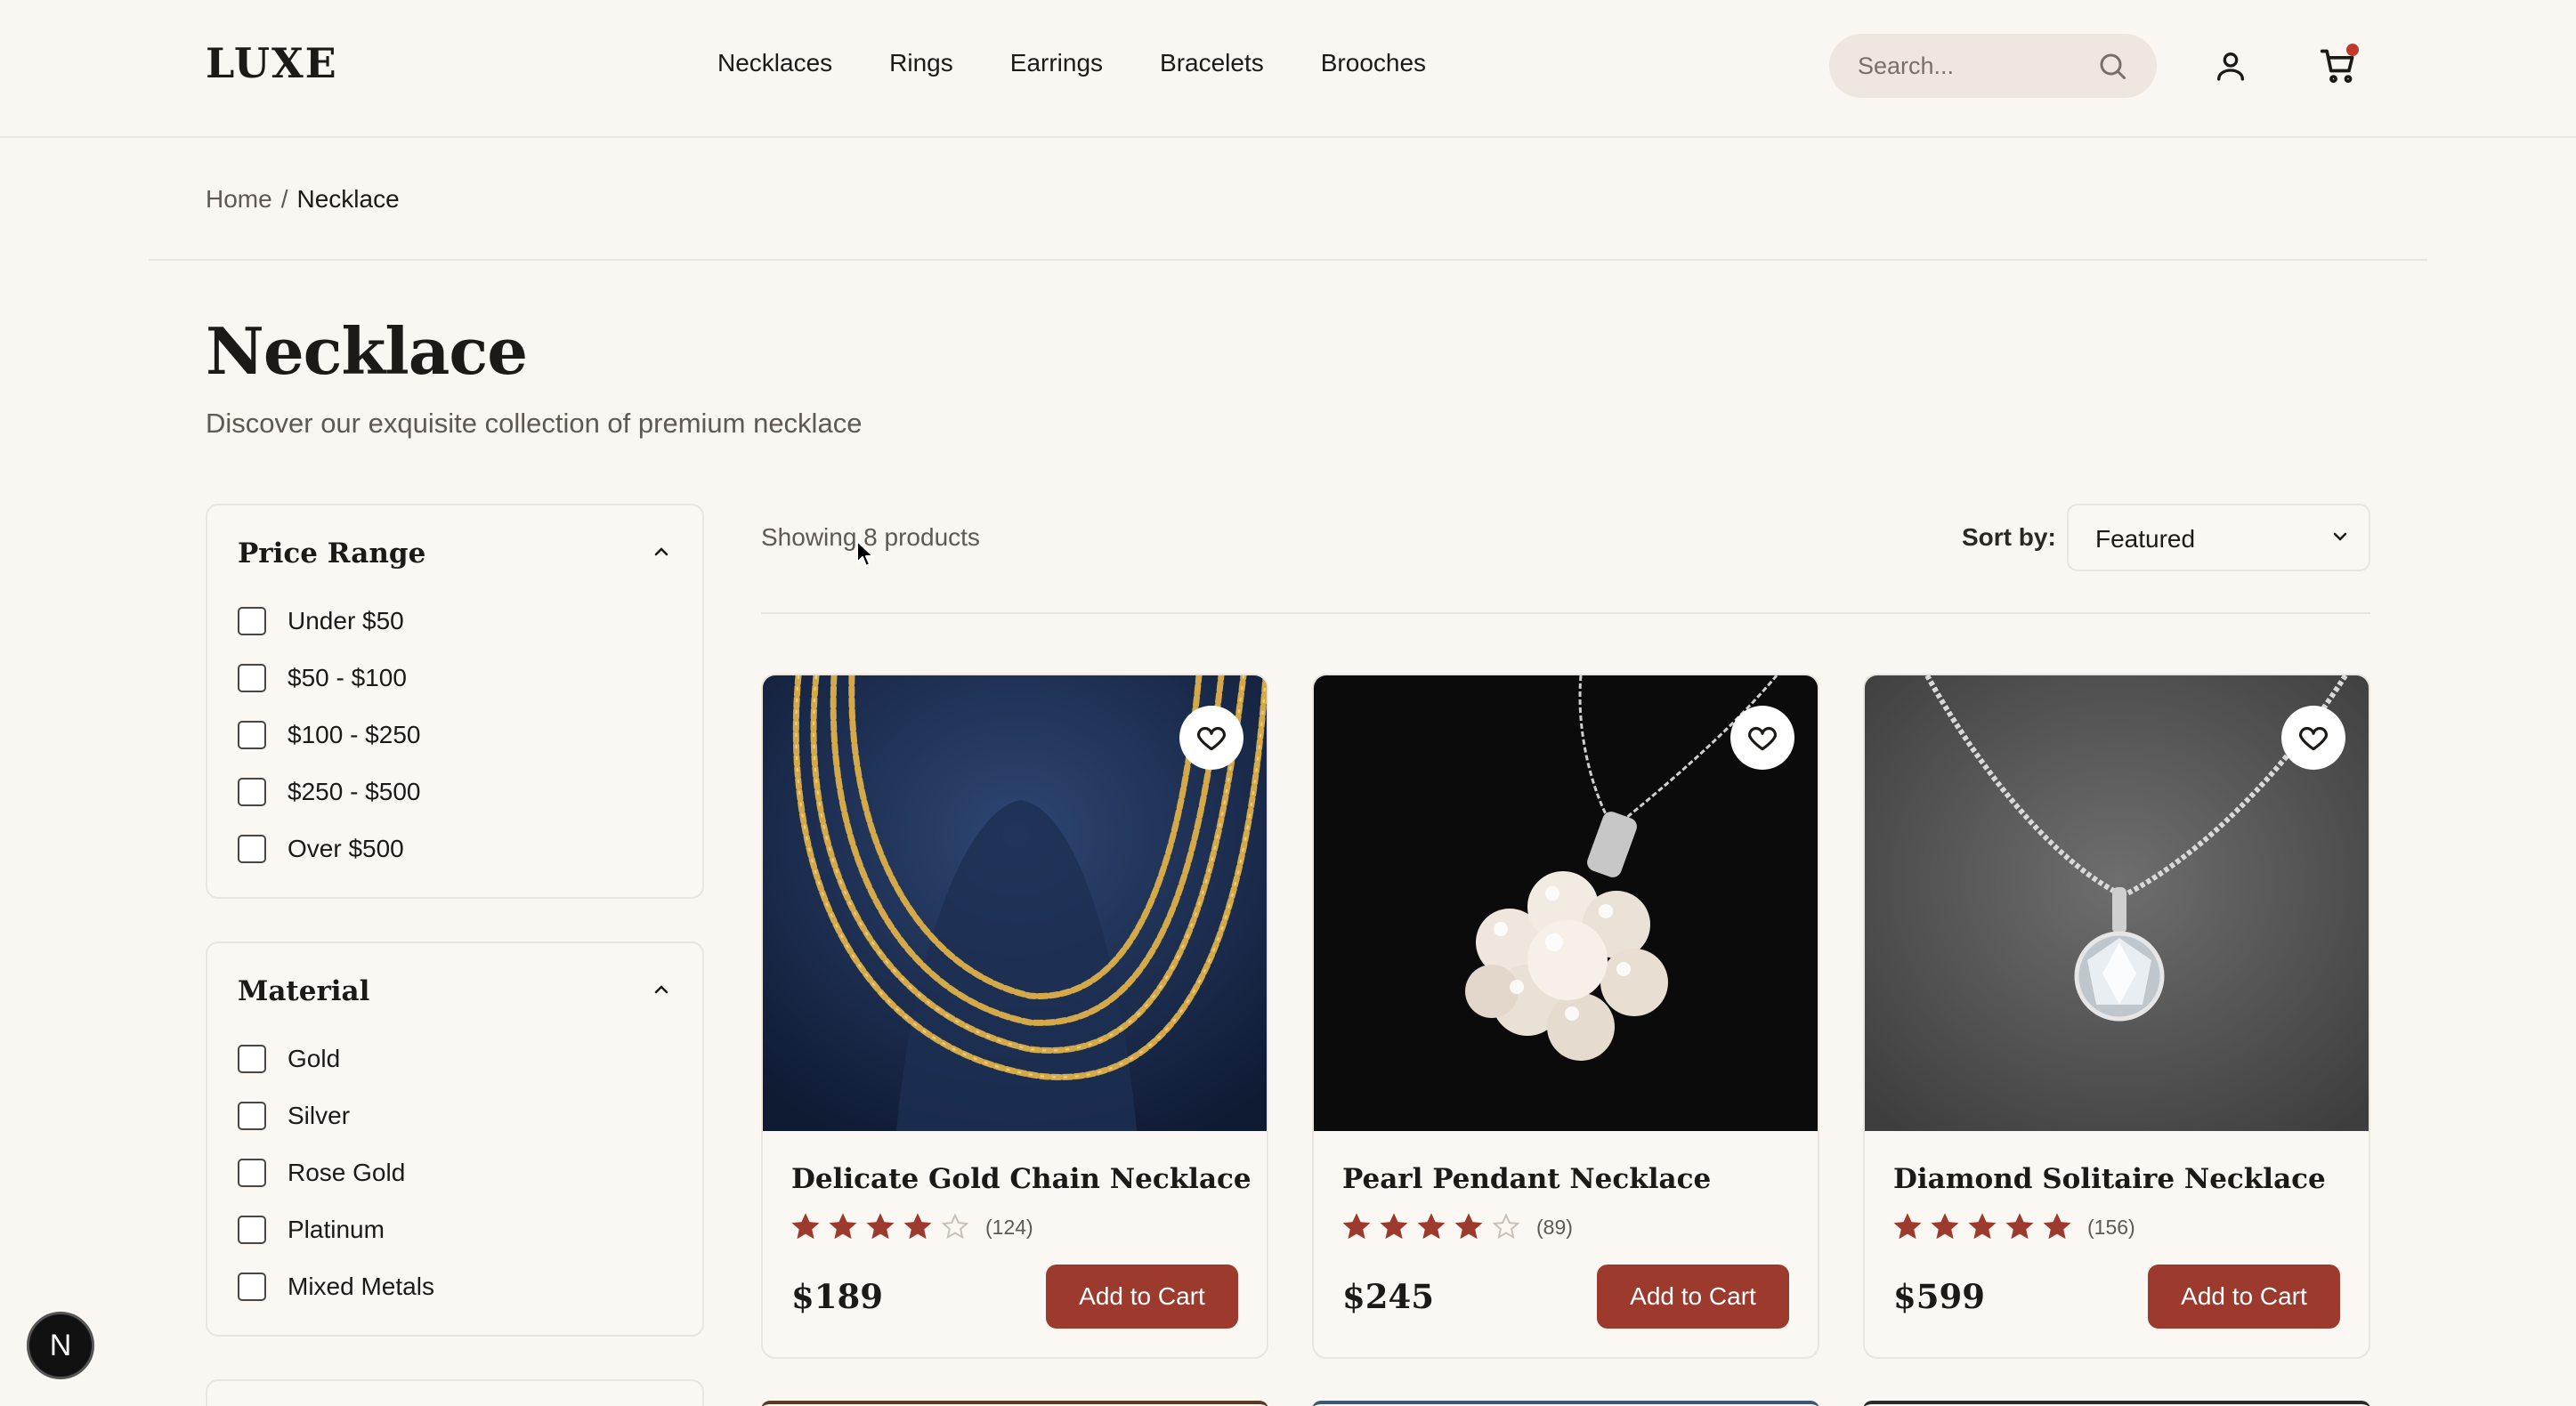 This screenshot has width=2576, height=1406. I want to click on search-icon, so click(2112, 68).